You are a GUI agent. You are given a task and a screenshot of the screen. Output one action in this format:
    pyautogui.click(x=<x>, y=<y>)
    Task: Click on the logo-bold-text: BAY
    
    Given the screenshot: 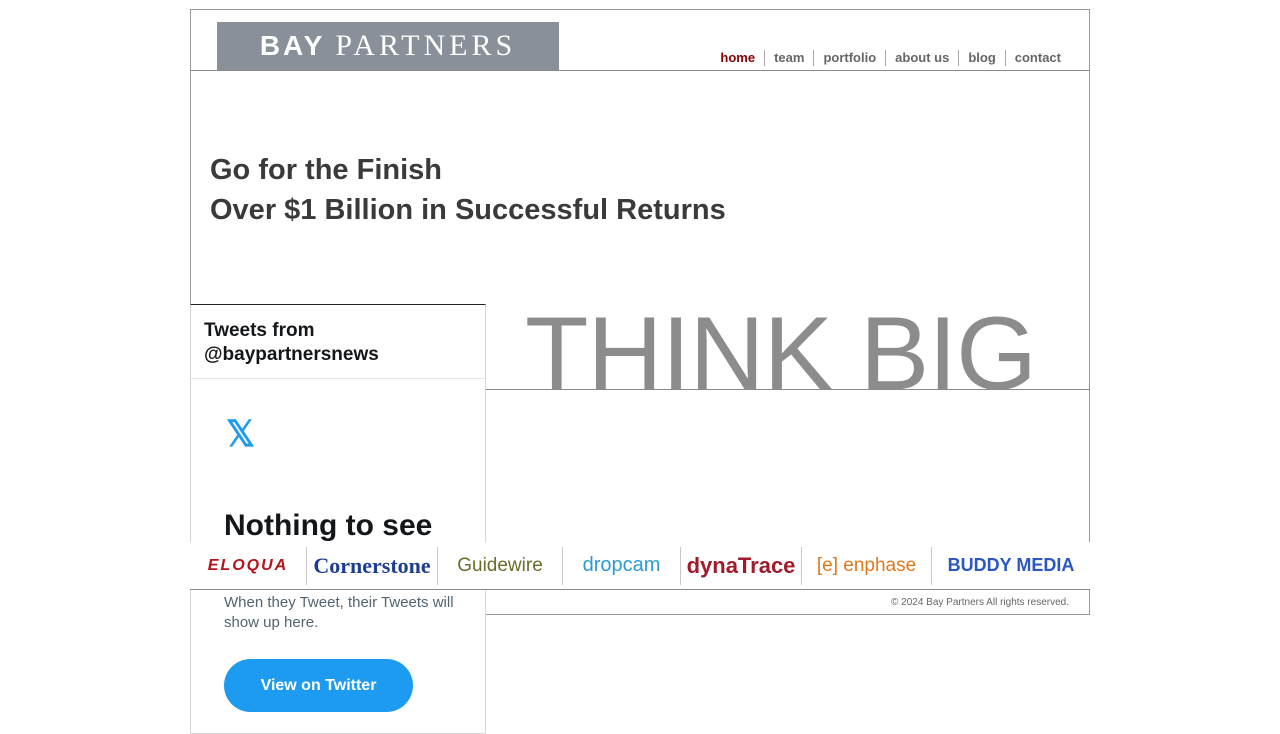 What is the action you would take?
    pyautogui.click(x=292, y=45)
    